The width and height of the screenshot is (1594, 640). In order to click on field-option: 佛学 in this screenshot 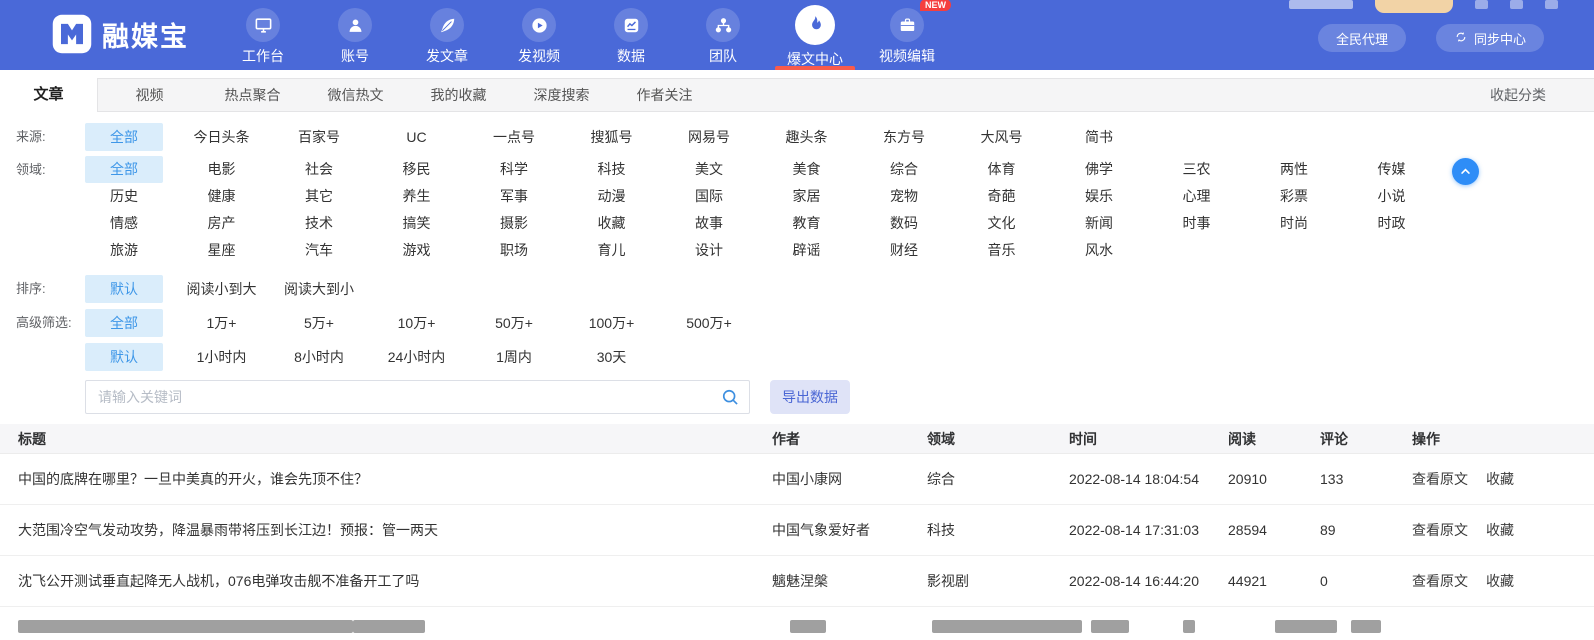, I will do `click(1099, 169)`.